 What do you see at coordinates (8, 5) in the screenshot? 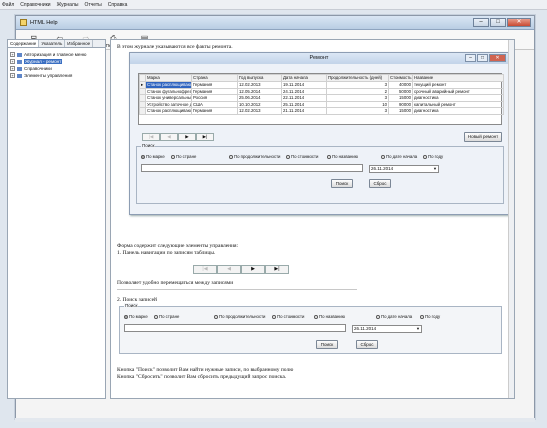
I see `menu-file: Файл` at bounding box center [8, 5].